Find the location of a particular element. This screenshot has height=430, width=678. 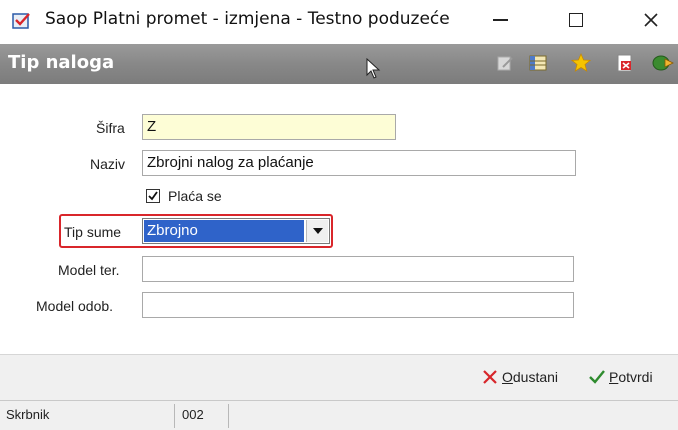

status-code: 002 is located at coordinates (193, 414).